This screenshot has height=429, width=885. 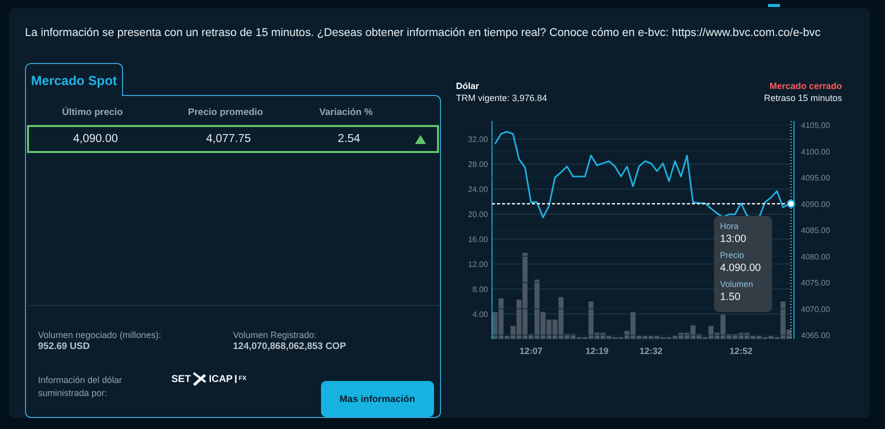 I want to click on column-header: Último precio, so click(x=92, y=113).